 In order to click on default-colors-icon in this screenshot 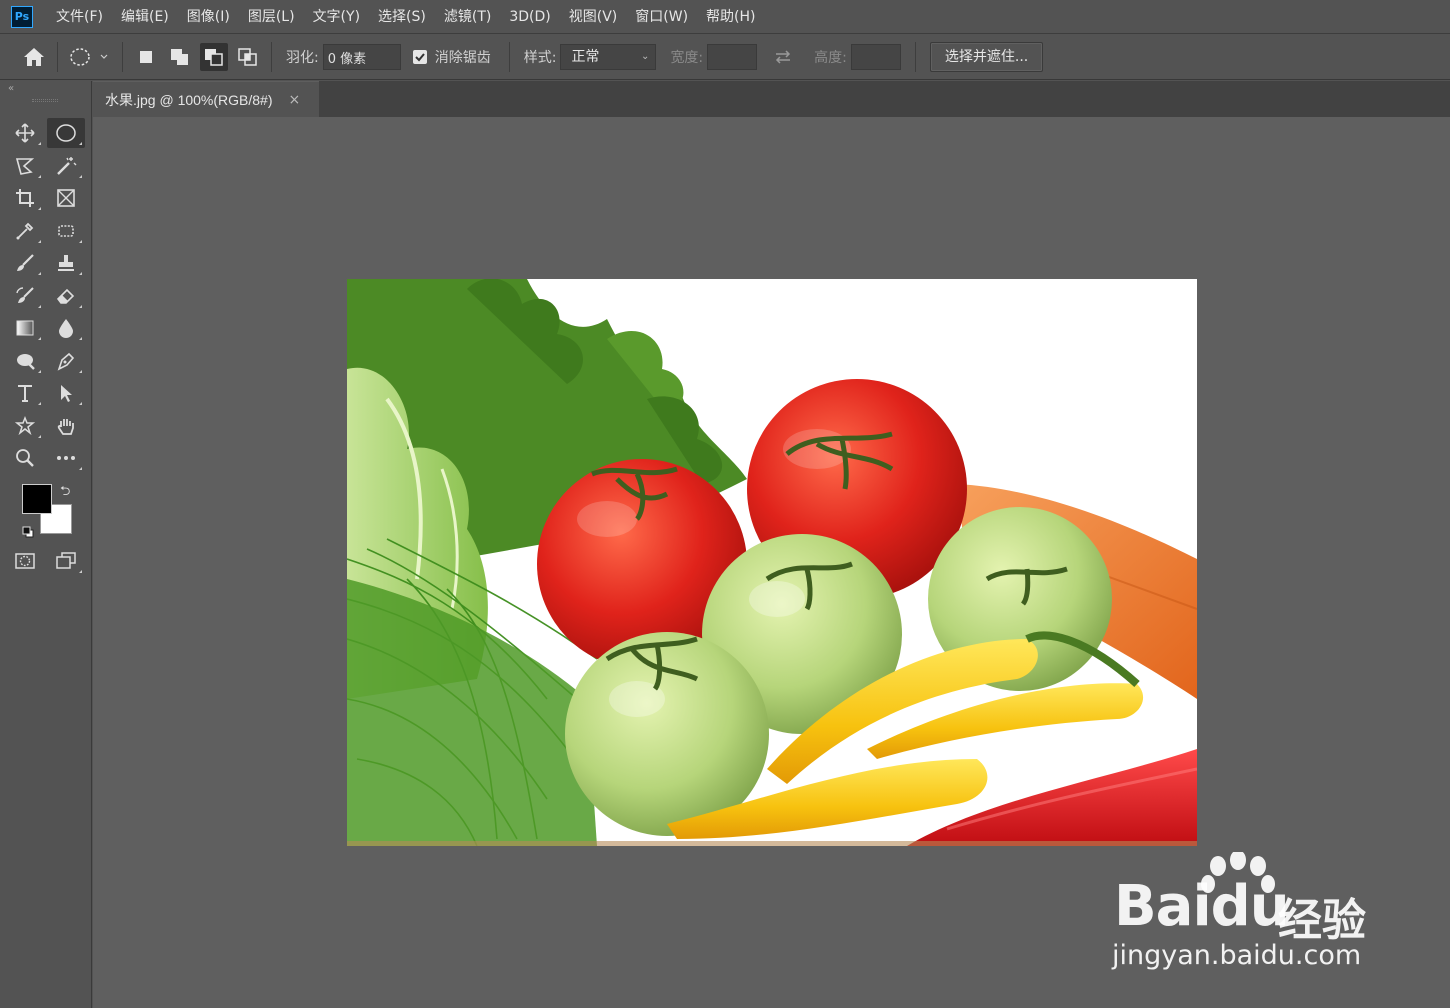, I will do `click(28, 530)`.